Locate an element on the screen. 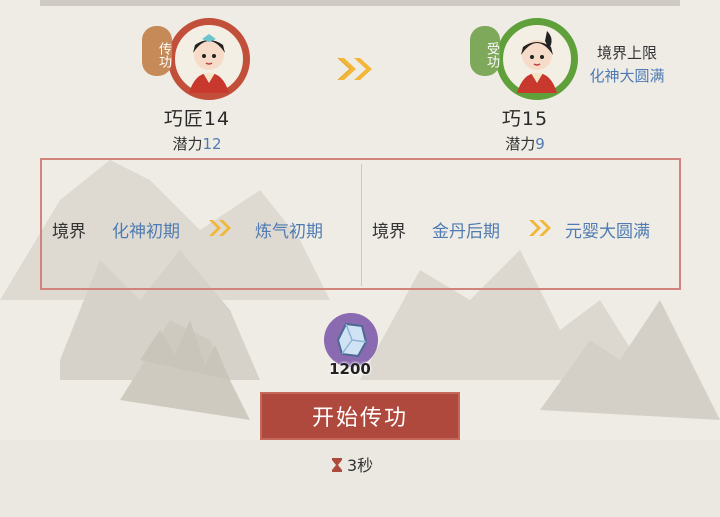 This screenshot has width=720, height=517. receiver-avatar is located at coordinates (537, 59).